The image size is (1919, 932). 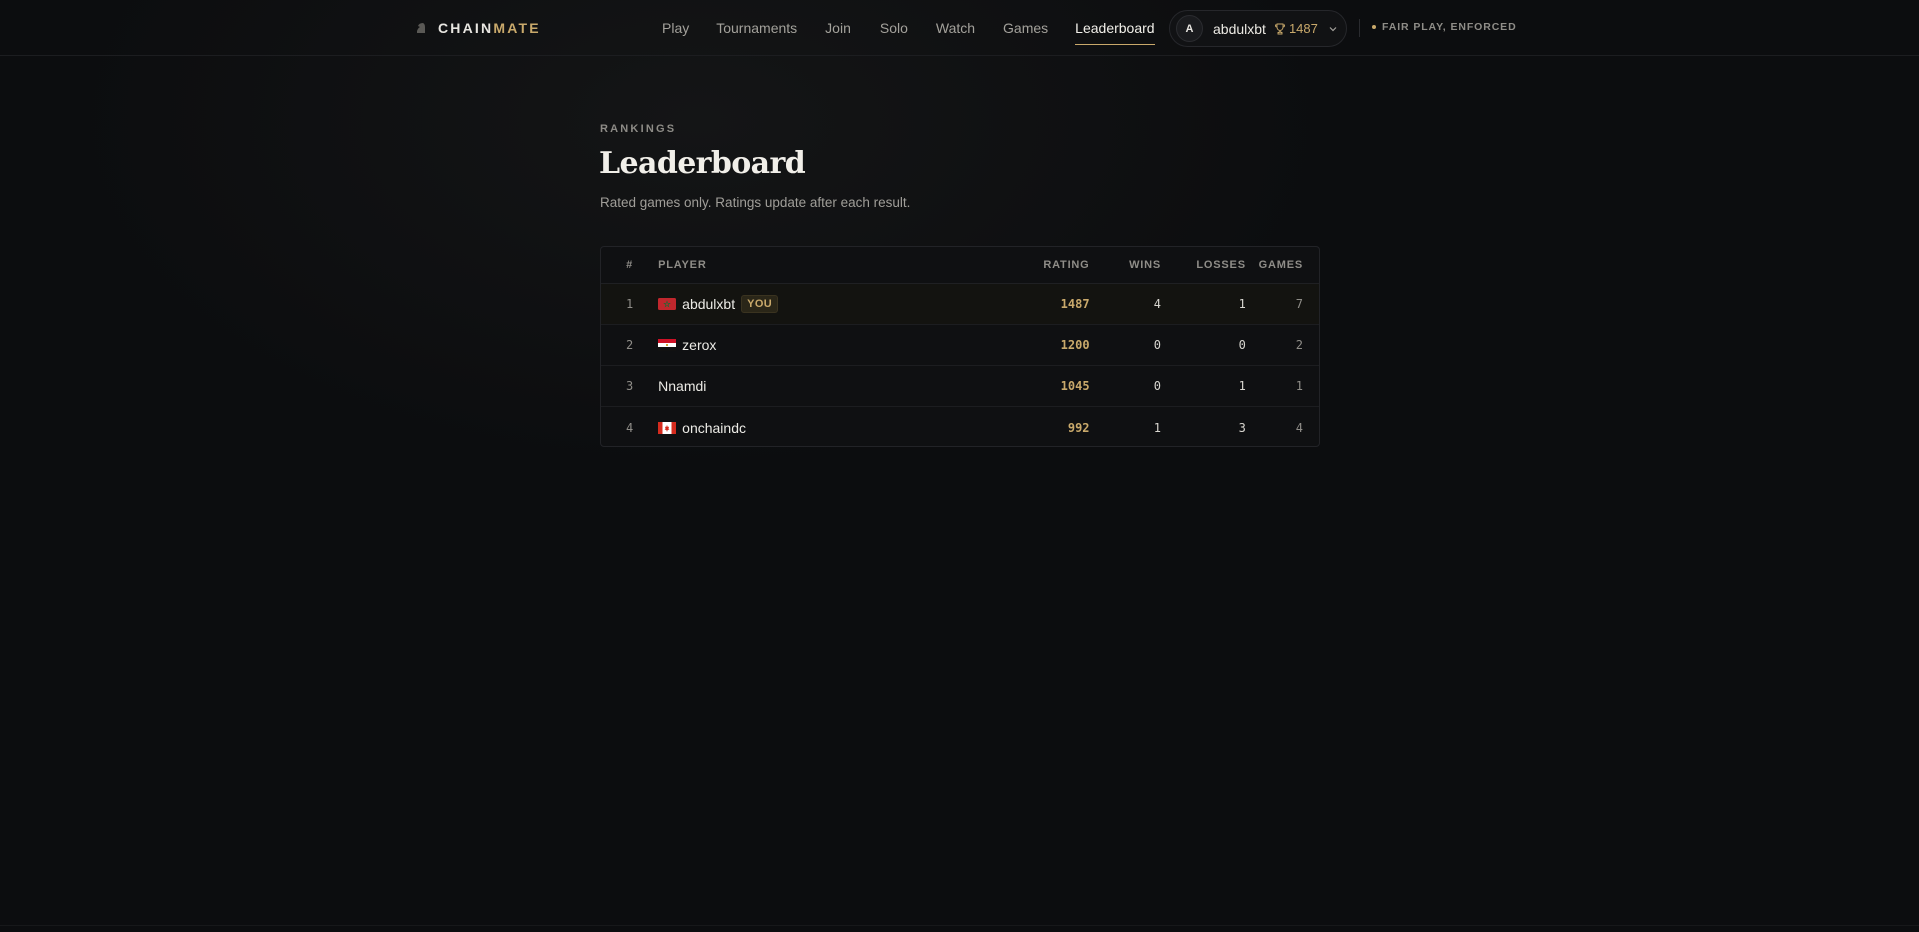 What do you see at coordinates (699, 345) in the screenshot?
I see `player-name: zerox` at bounding box center [699, 345].